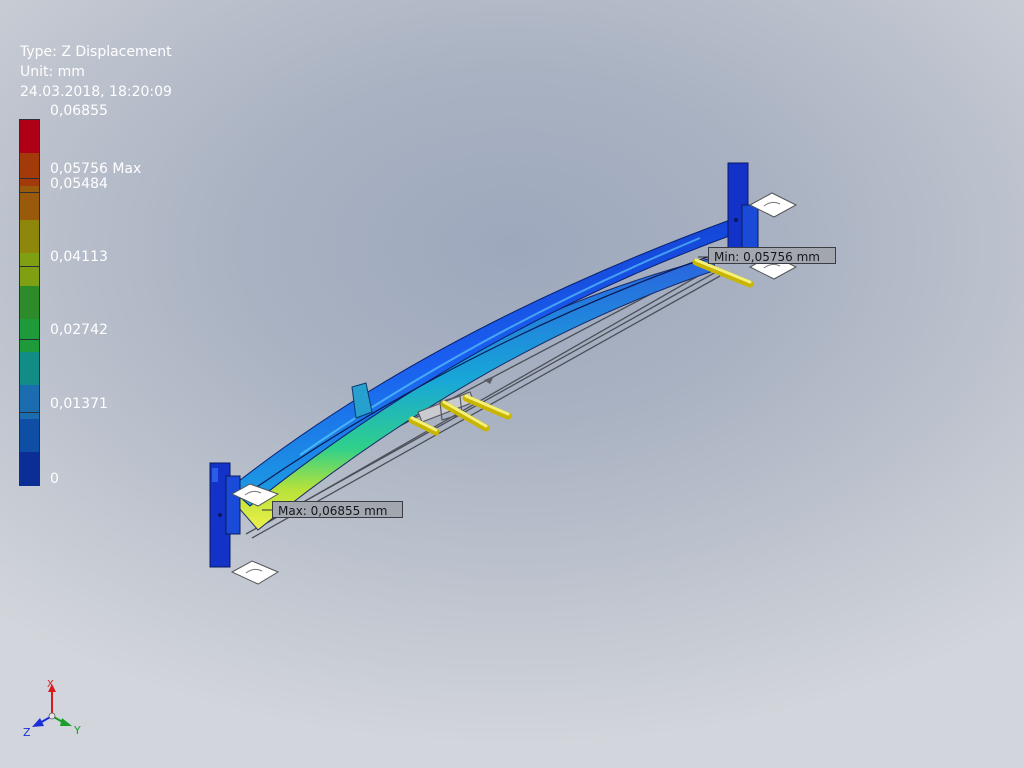 The height and width of the screenshot is (768, 1024). Describe the element at coordinates (77, 730) in the screenshot. I see `triad-label-y: Y` at that location.